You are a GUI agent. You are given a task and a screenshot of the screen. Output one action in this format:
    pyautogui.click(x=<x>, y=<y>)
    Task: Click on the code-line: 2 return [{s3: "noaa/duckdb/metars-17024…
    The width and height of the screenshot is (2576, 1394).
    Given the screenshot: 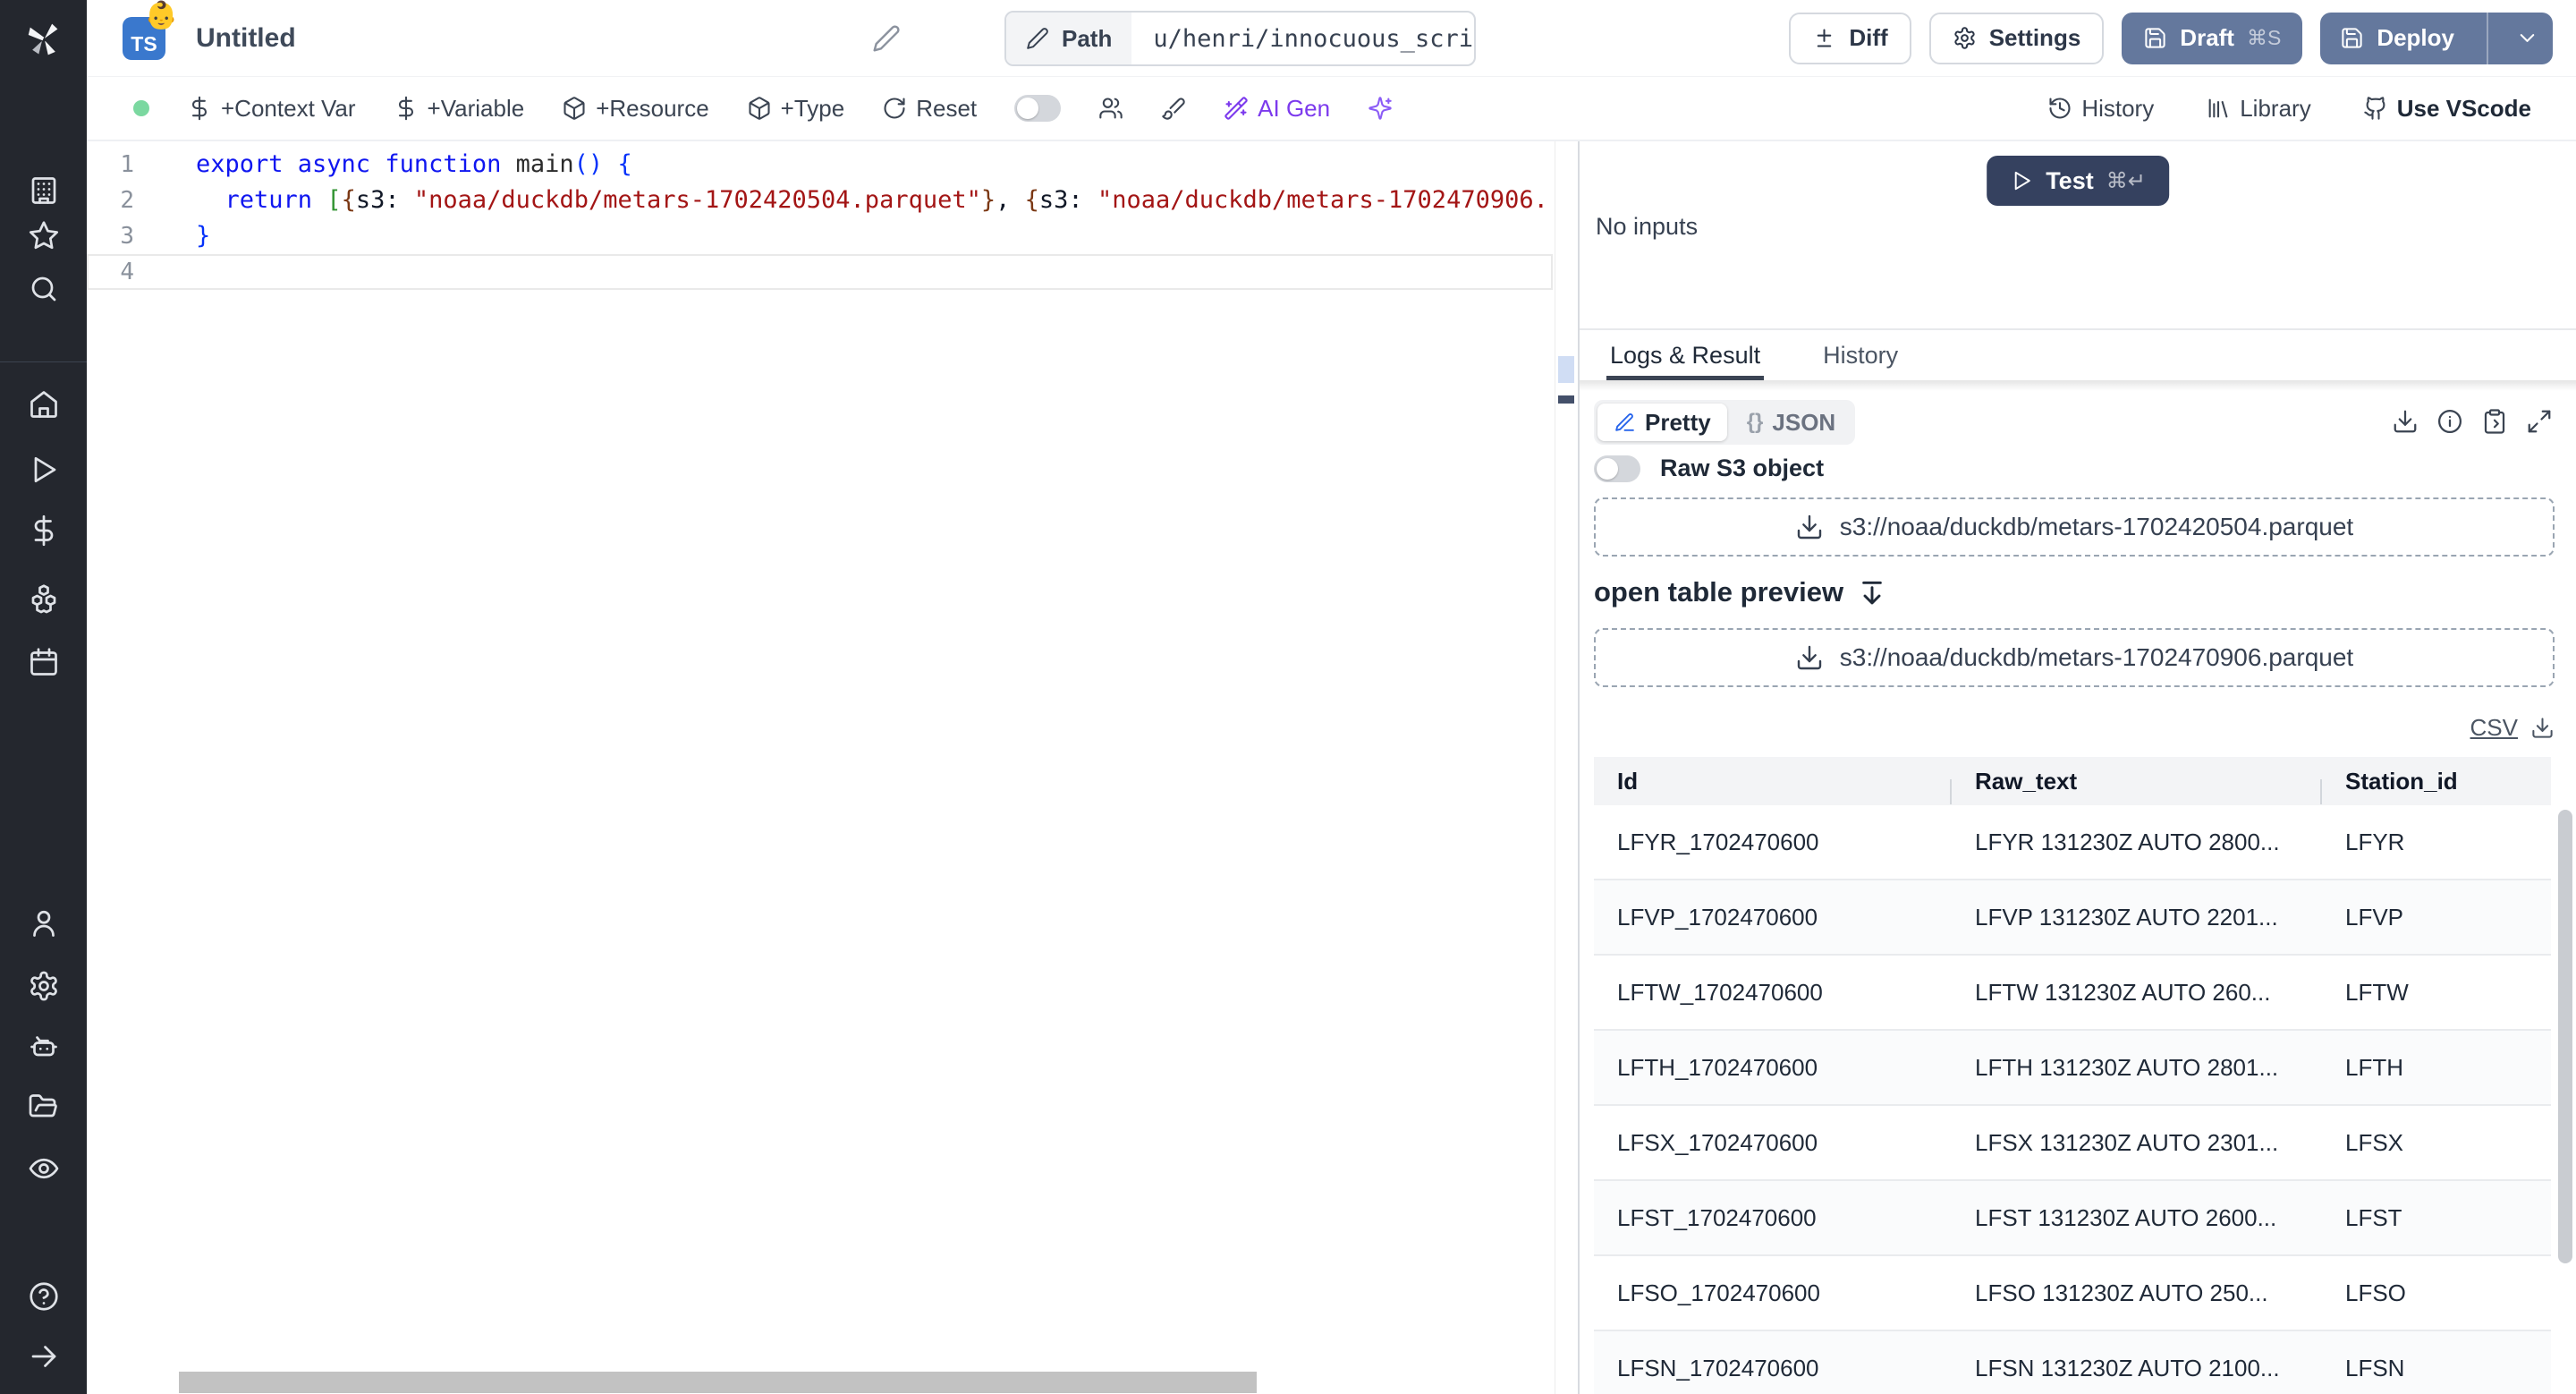 What is the action you would take?
    pyautogui.click(x=820, y=200)
    